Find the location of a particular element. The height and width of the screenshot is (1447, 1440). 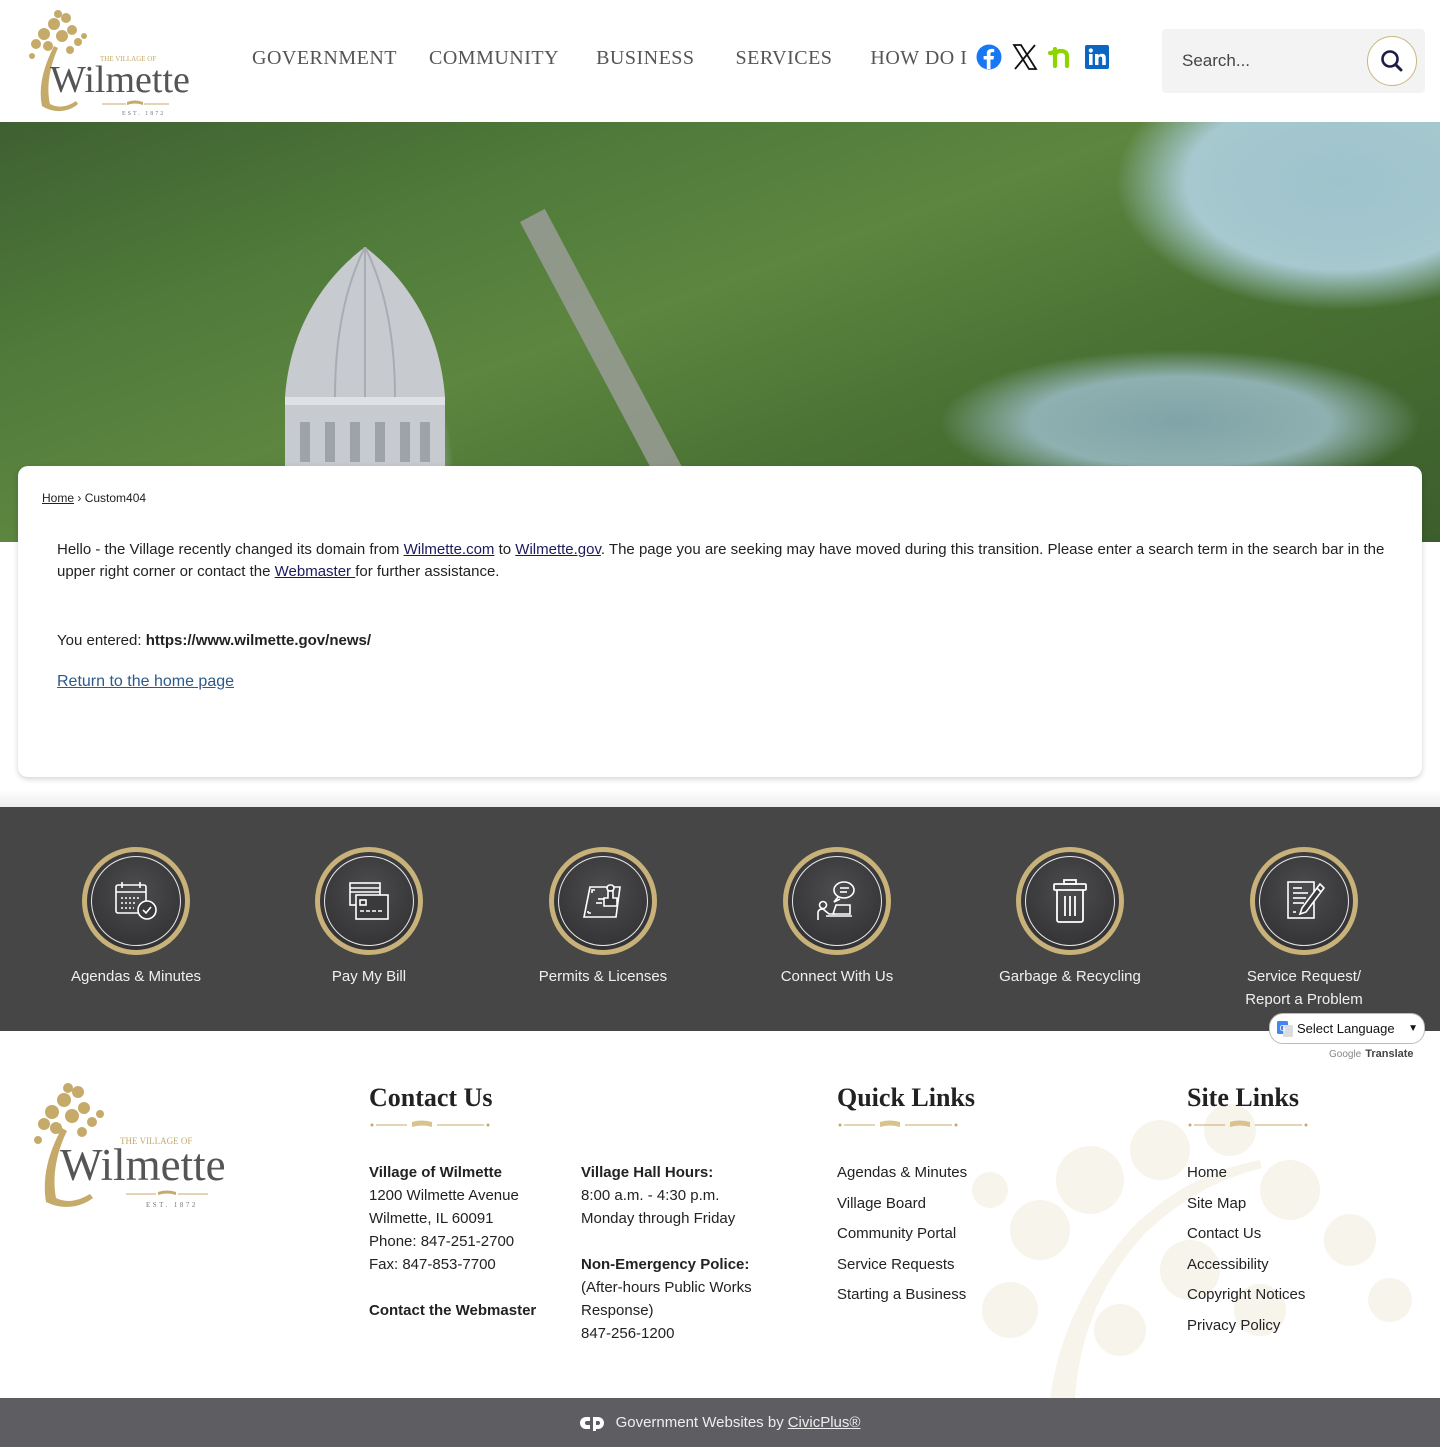

police-phone: 847-256-1200 is located at coordinates (628, 1333).